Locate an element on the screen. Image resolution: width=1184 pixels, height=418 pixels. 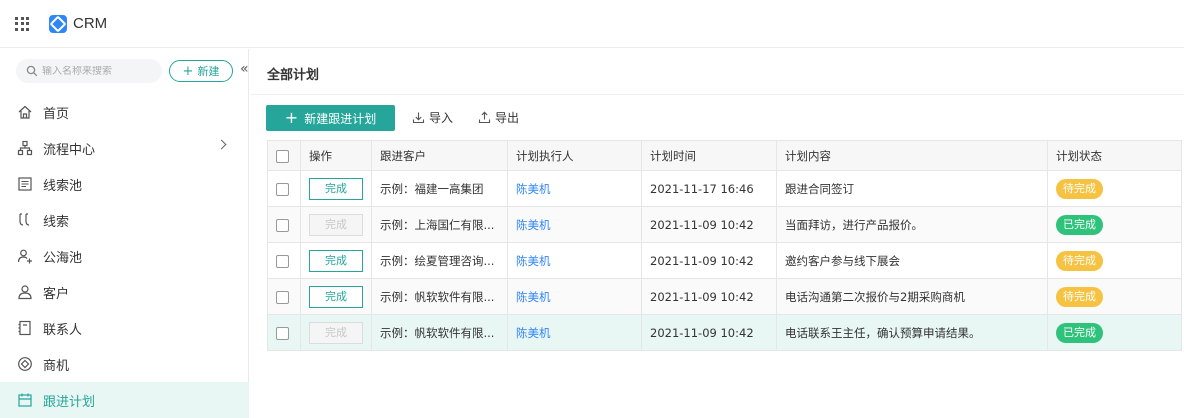
sidebar-item-home: 首页 is located at coordinates (124, 112).